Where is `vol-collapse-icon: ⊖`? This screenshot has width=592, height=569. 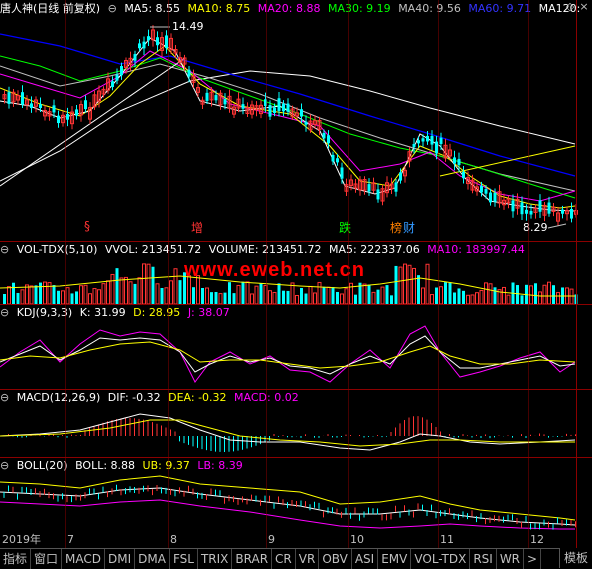 vol-collapse-icon: ⊖ is located at coordinates (4, 249).